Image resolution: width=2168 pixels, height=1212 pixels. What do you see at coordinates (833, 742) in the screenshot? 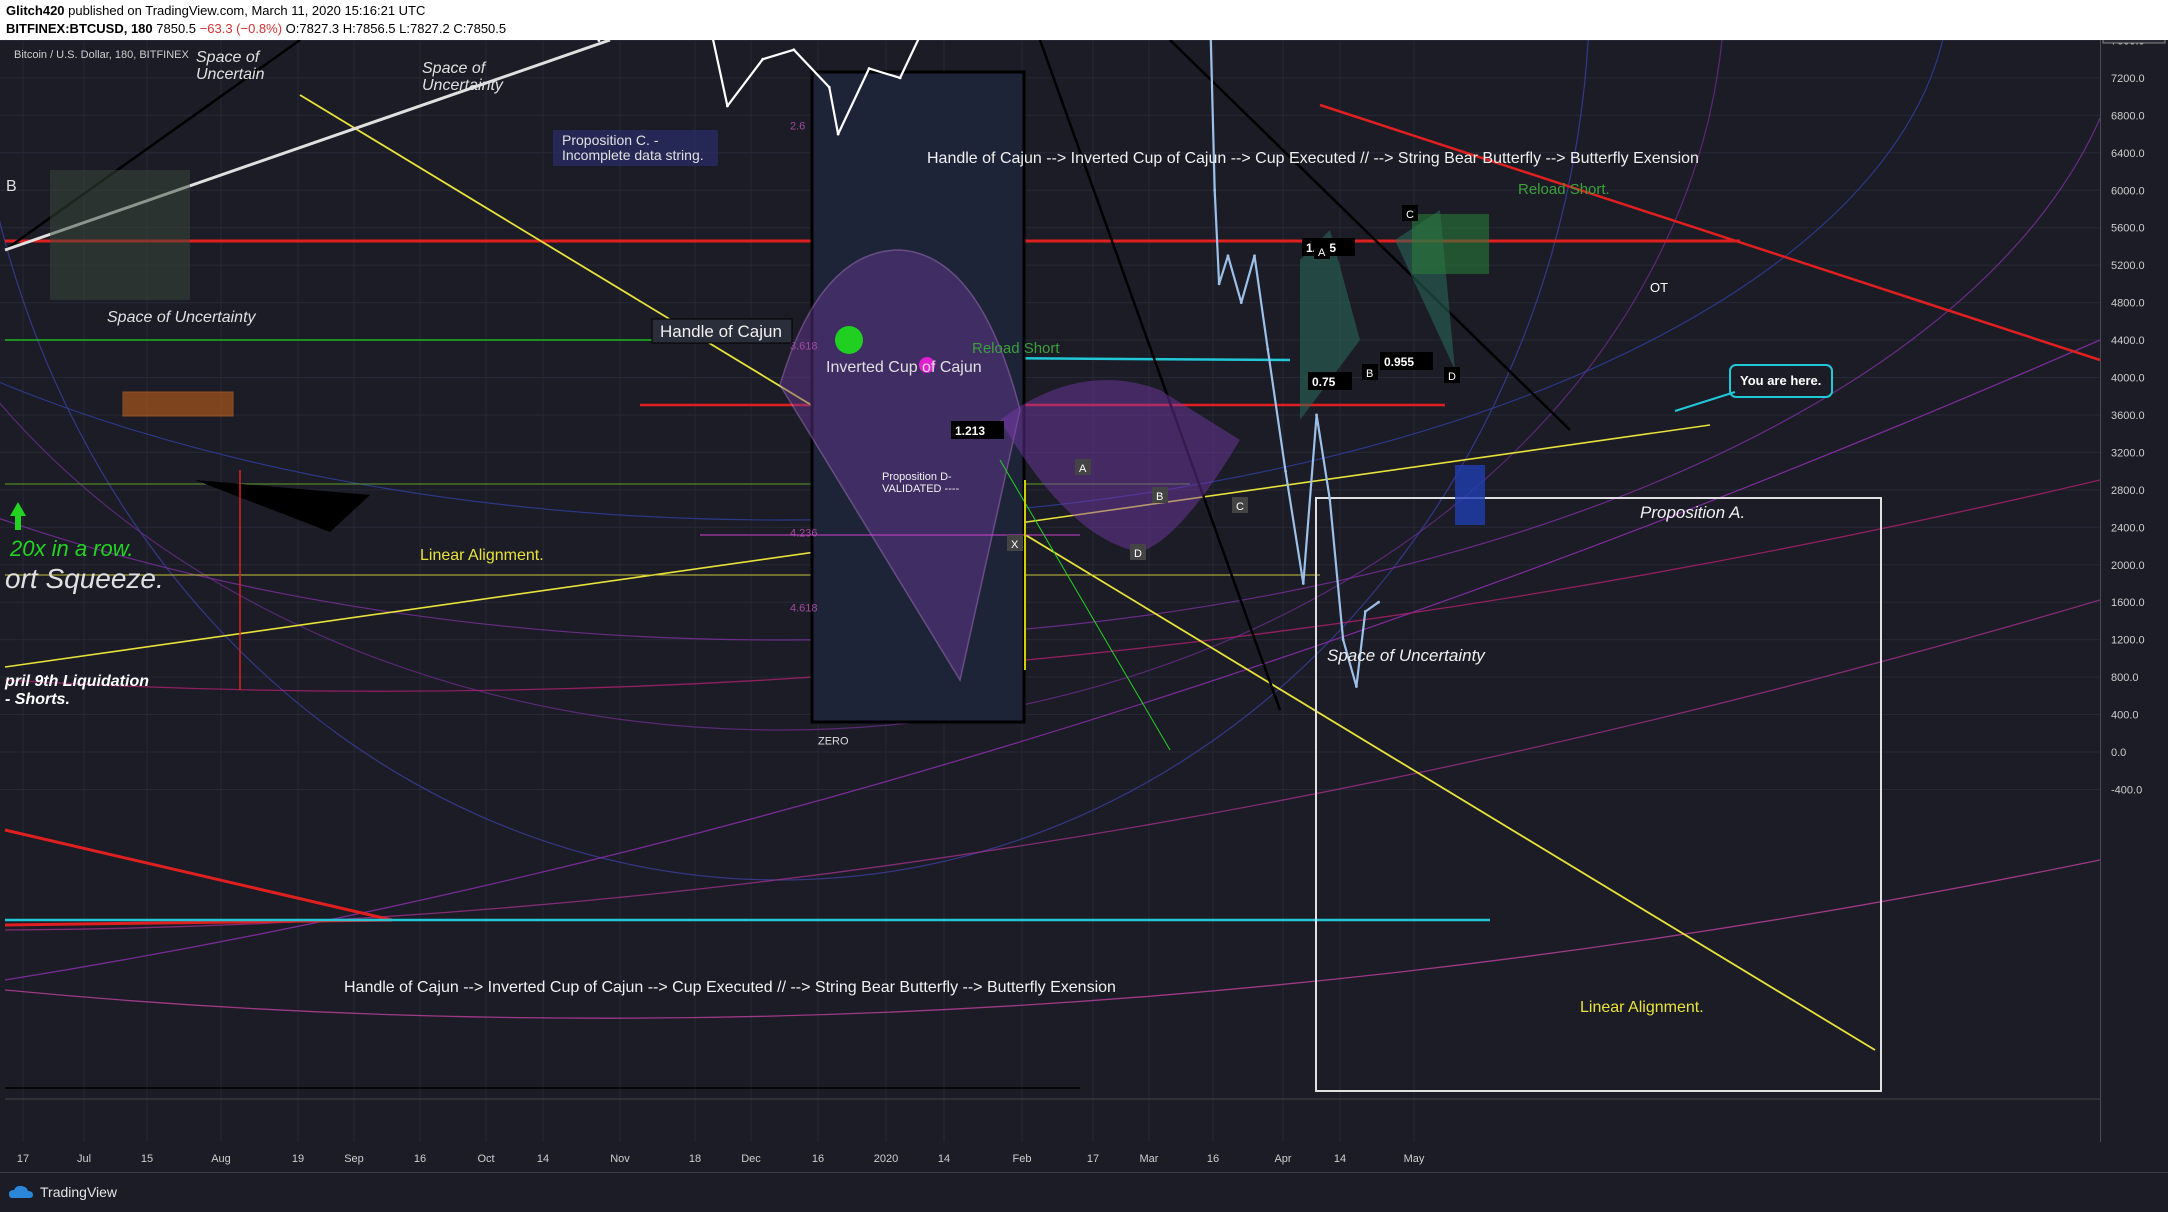
I see `fib-level-label: ZERO` at bounding box center [833, 742].